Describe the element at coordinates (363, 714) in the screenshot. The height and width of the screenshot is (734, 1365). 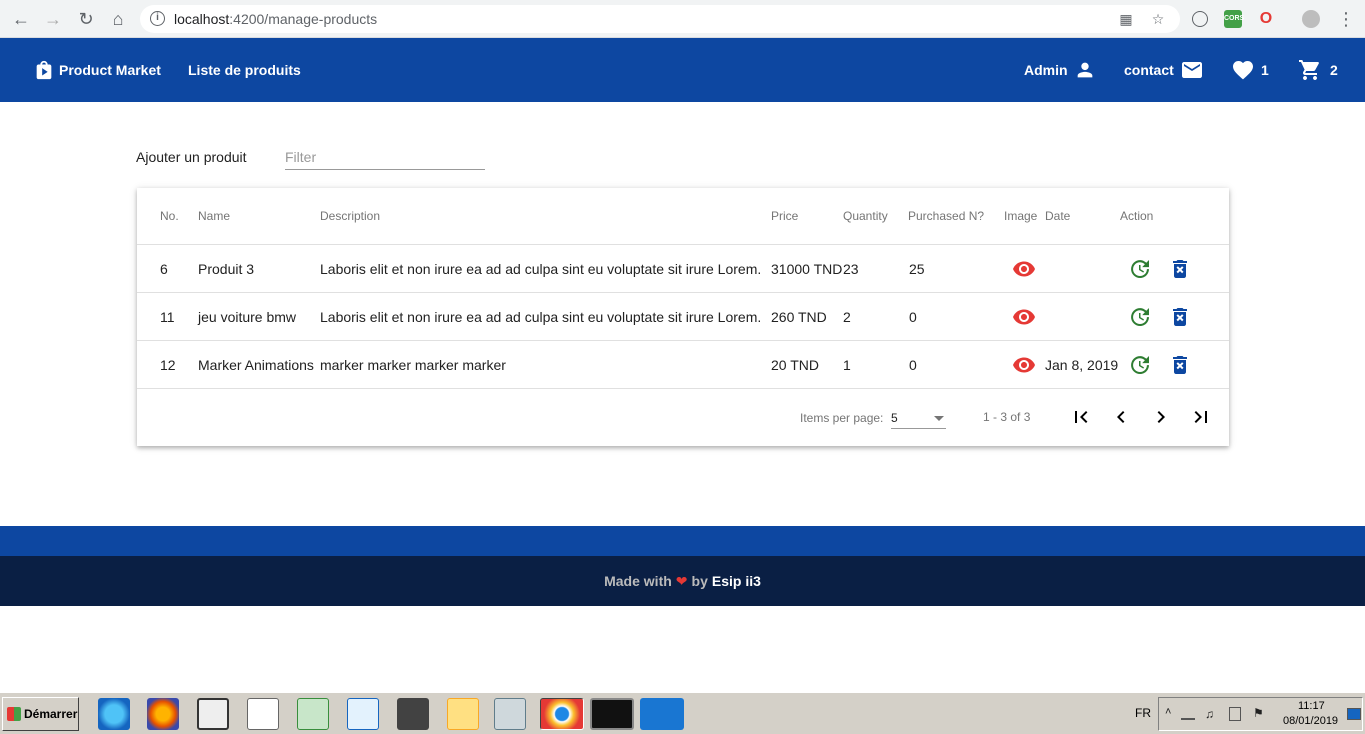
I see `window-app-icon` at that location.